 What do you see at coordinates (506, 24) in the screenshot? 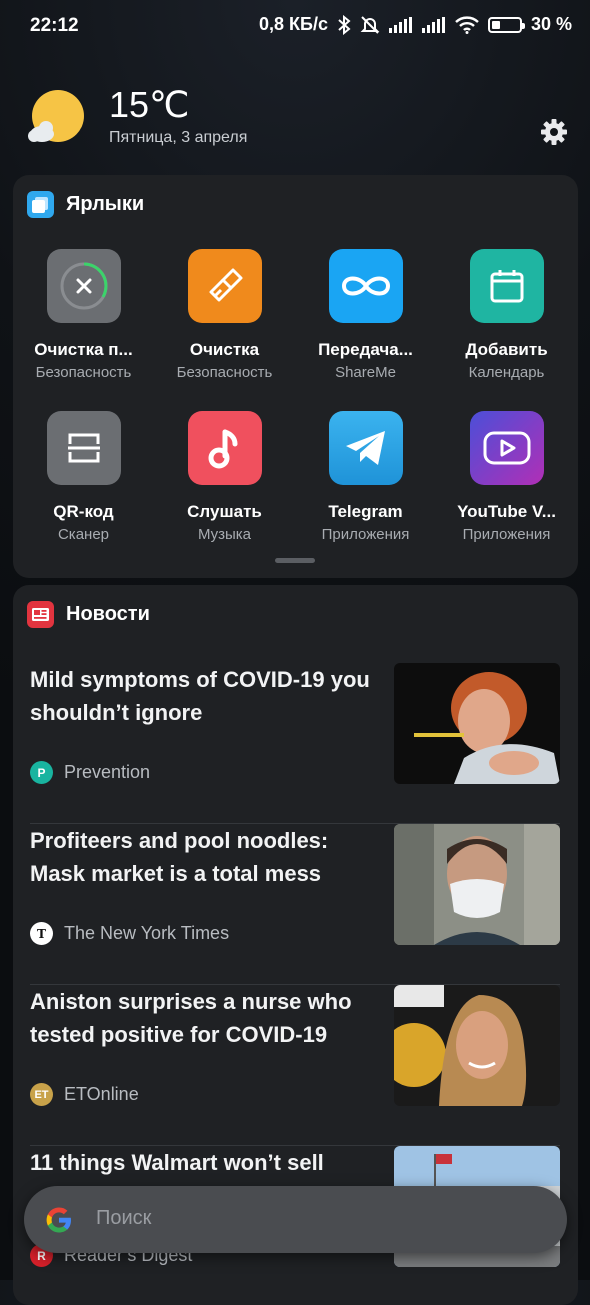
I see `battery-icon` at bounding box center [506, 24].